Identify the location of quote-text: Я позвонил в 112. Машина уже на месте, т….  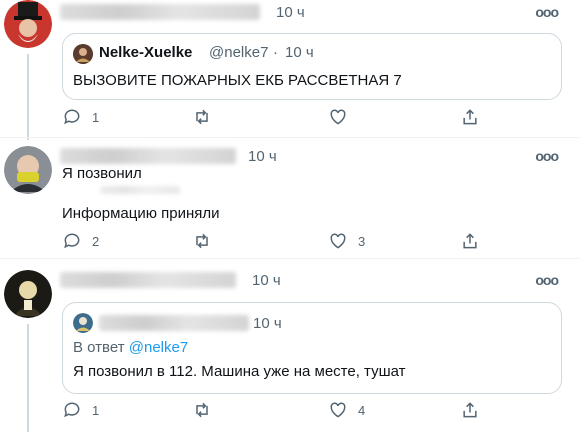
(239, 371).